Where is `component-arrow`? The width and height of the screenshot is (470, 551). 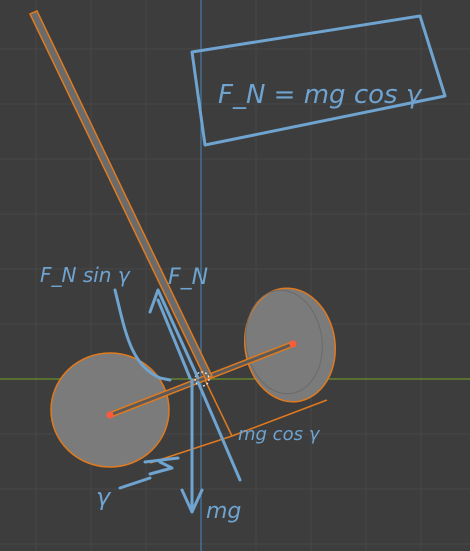
component-arrow is located at coordinates (219, 431).